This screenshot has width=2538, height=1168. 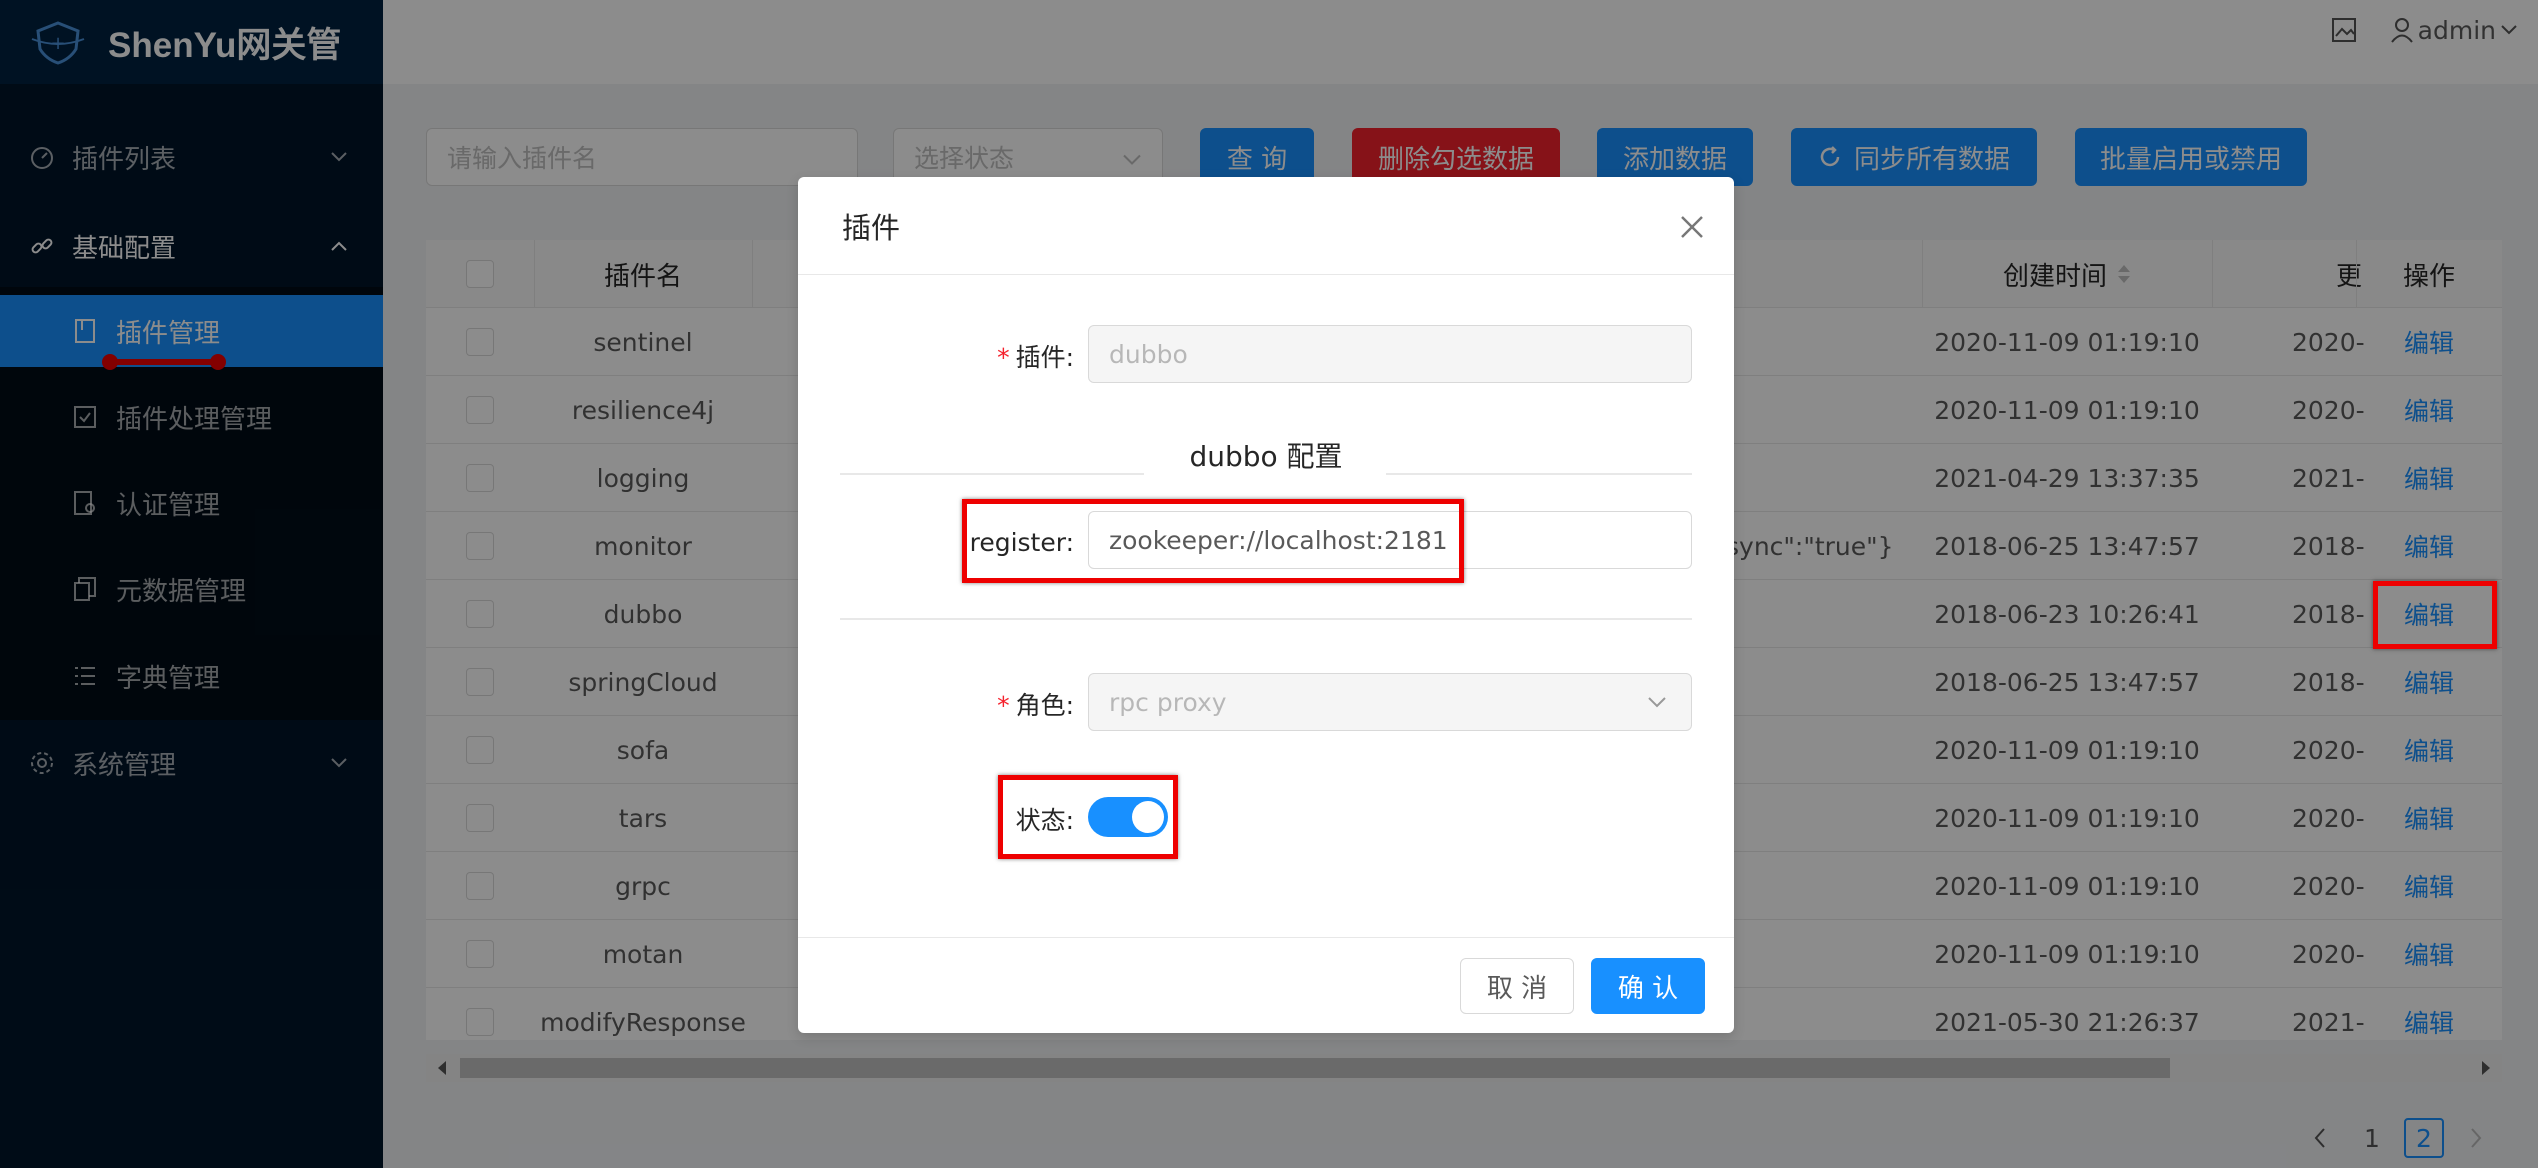 What do you see at coordinates (1213, 541) in the screenshot?
I see `annotation-box-register` at bounding box center [1213, 541].